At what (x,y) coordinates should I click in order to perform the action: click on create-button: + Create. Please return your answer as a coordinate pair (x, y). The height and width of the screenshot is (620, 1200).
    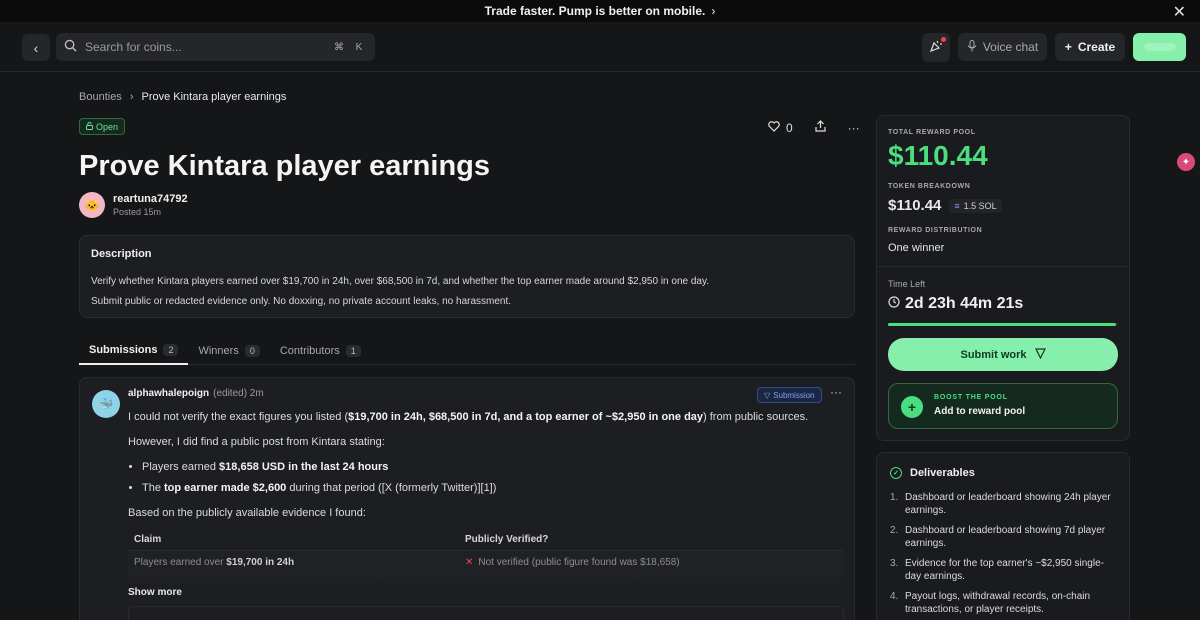
    Looking at the image, I should click on (1090, 47).